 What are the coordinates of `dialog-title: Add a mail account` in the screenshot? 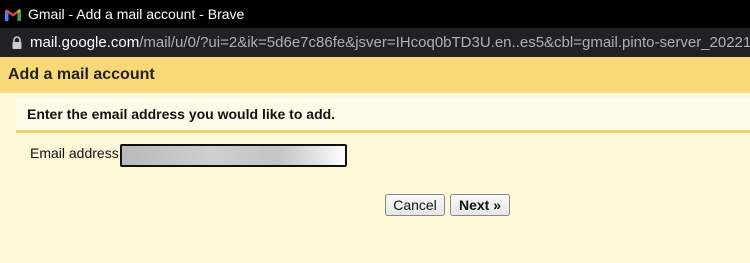 It's located at (81, 74).